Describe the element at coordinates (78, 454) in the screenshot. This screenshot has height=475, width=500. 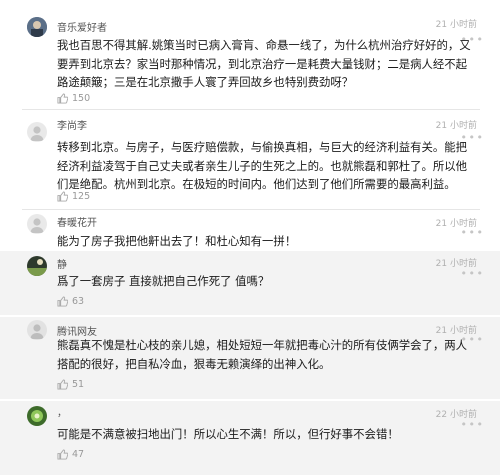
I see `like-count: 47` at that location.